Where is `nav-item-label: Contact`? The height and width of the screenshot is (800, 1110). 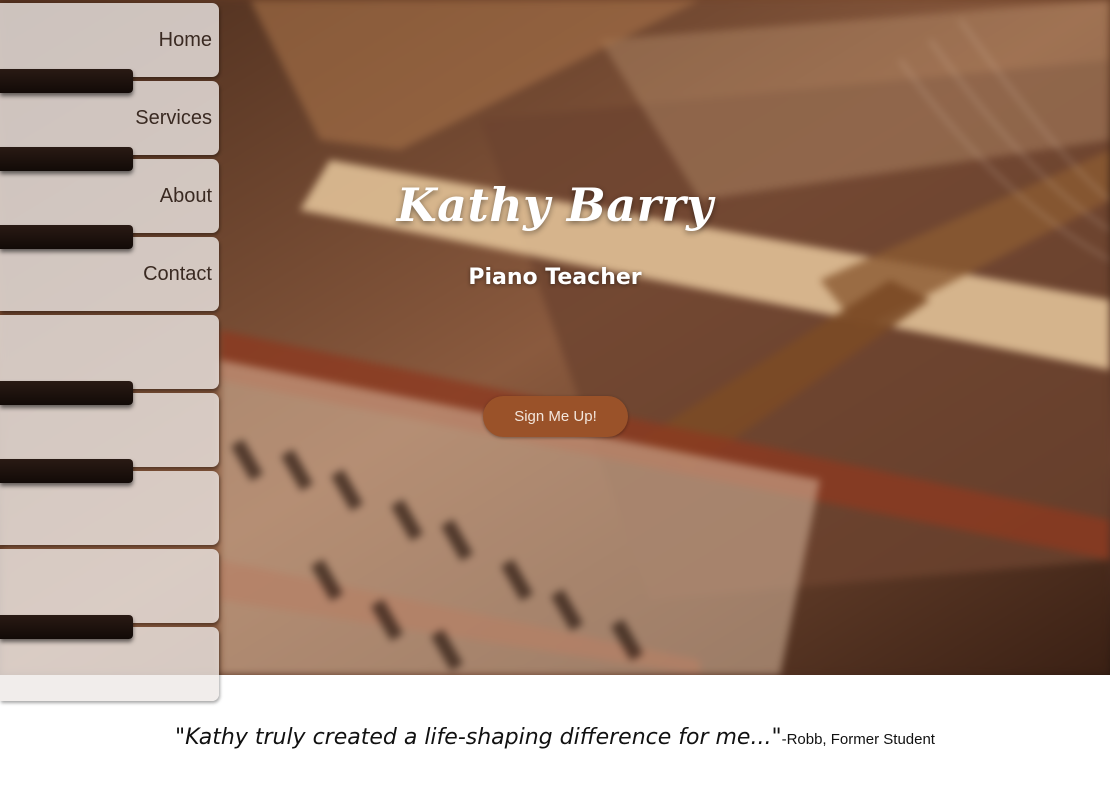 nav-item-label: Contact is located at coordinates (177, 274).